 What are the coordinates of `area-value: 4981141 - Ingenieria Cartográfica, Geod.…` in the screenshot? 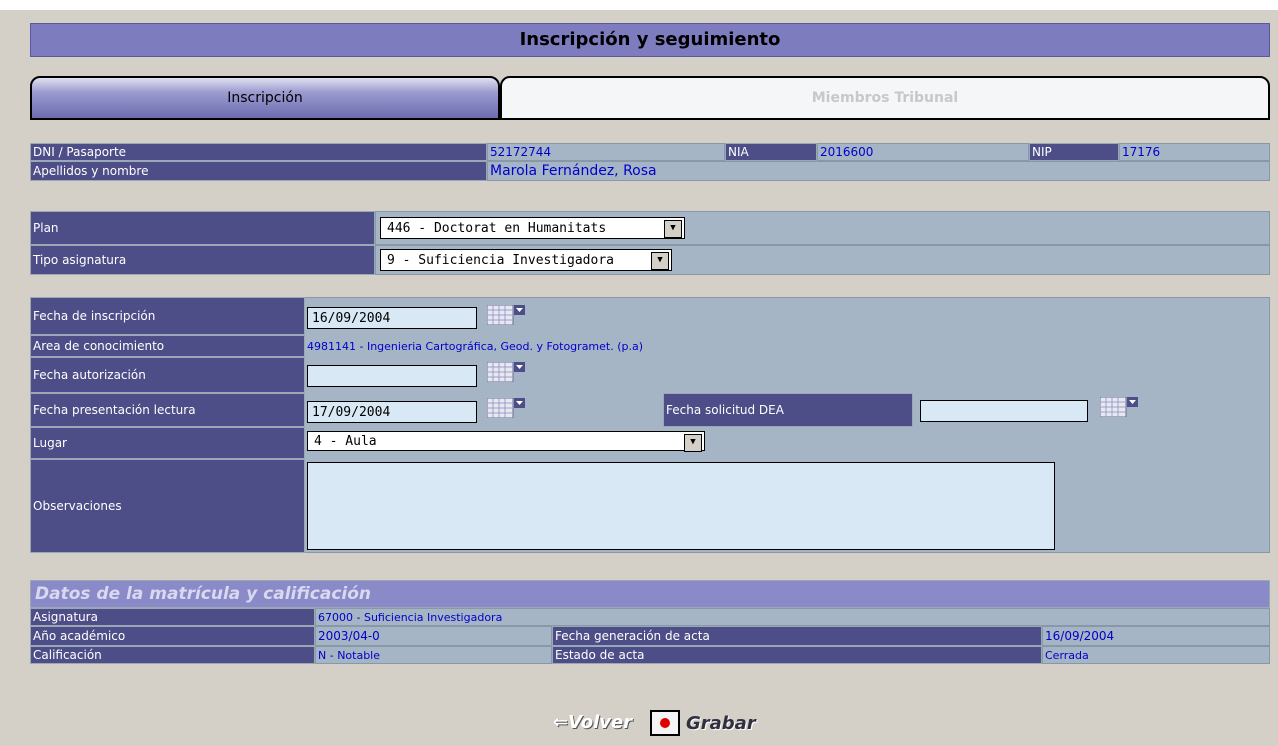 It's located at (475, 346).